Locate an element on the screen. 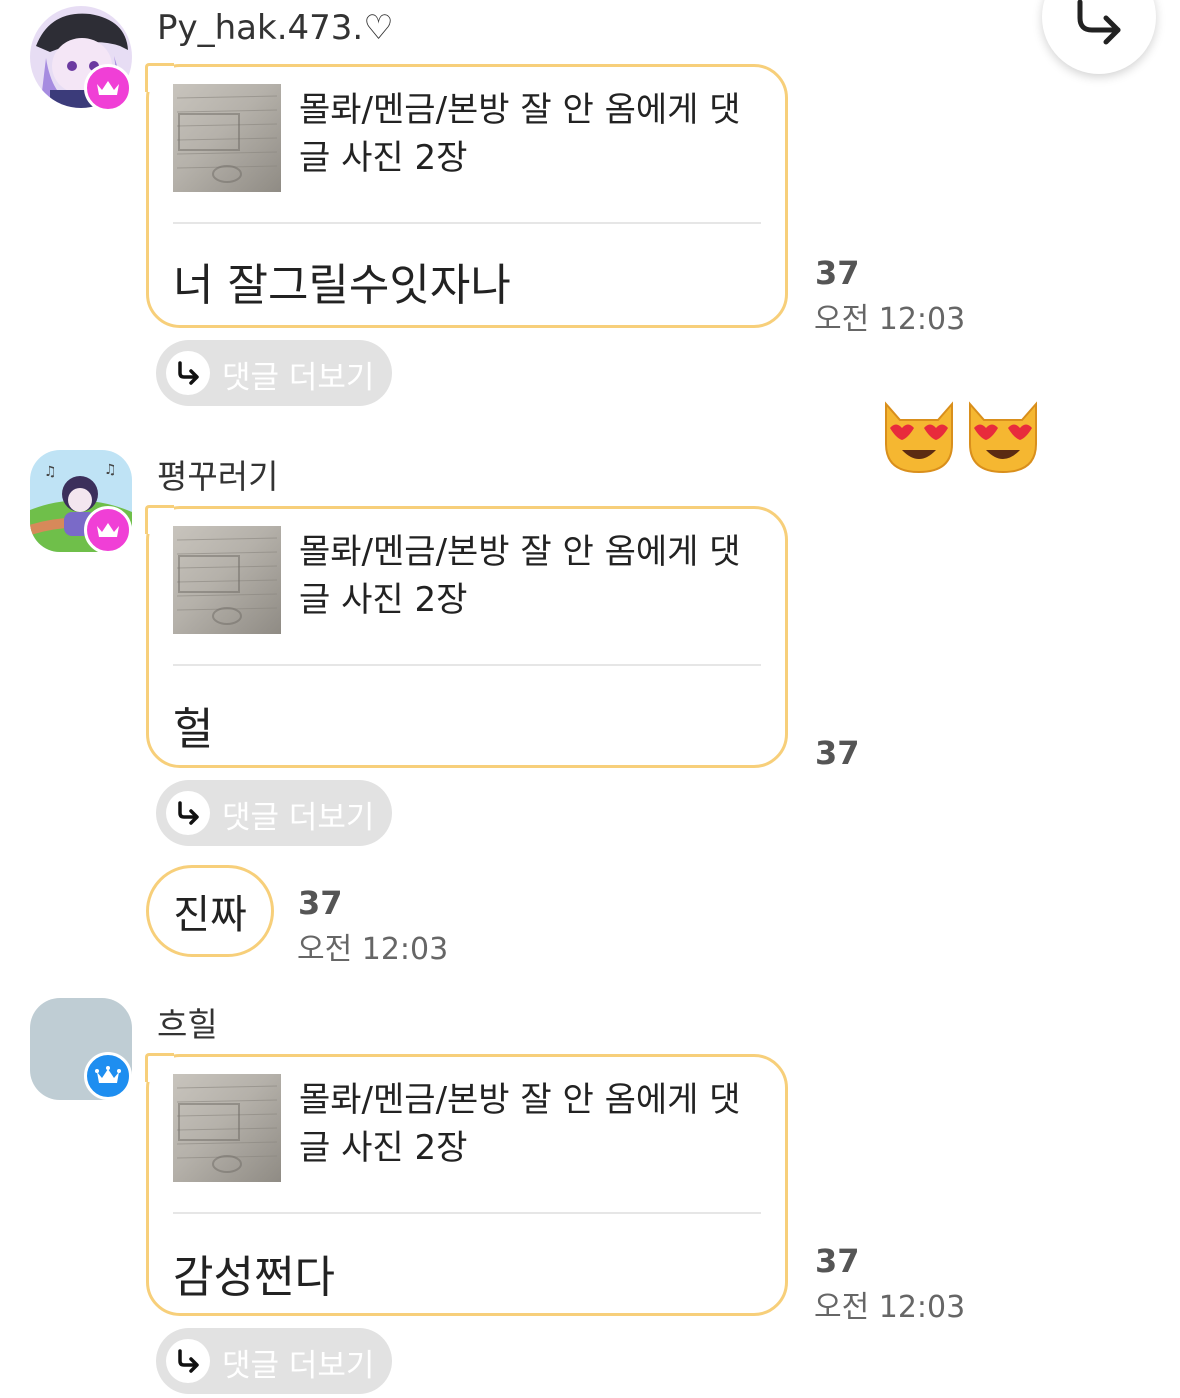 The height and width of the screenshot is (1398, 1180). username: 흐힐 is located at coordinates (187, 1022).